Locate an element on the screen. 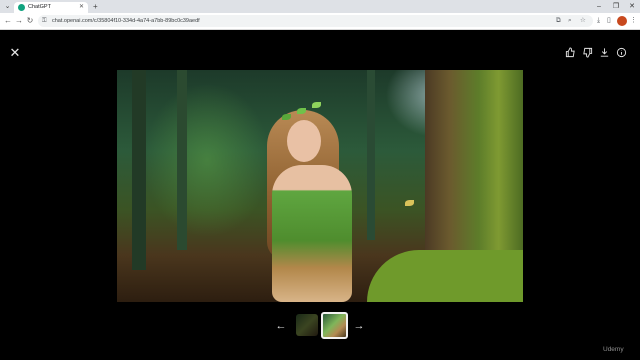 This screenshot has width=640, height=360. back-icon: ← is located at coordinates (8, 21).